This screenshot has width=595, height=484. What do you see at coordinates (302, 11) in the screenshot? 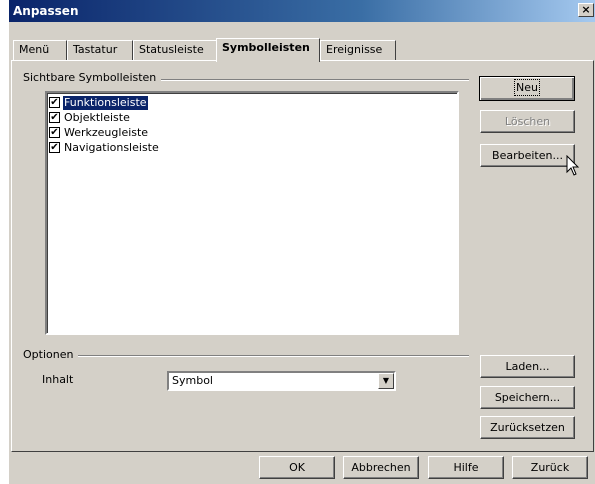
I see `title-bar: Anpassen ×` at bounding box center [302, 11].